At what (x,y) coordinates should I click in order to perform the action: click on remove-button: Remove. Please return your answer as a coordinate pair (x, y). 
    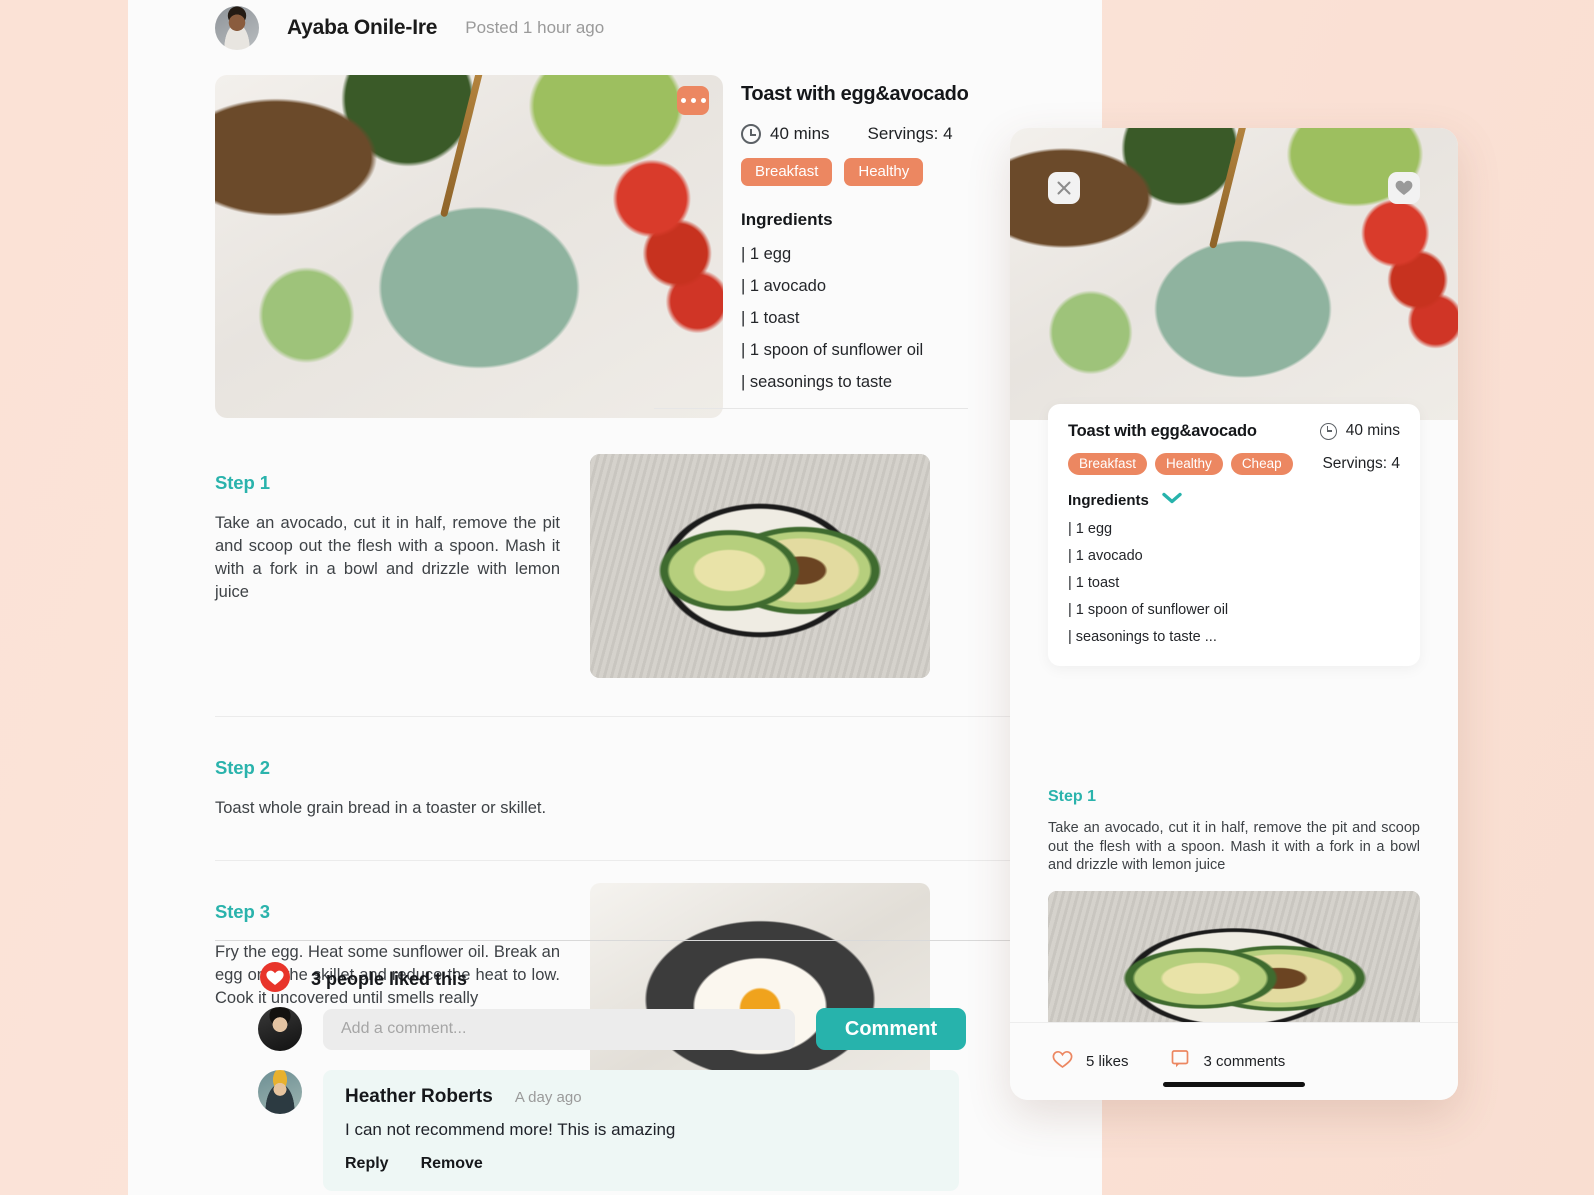
    Looking at the image, I should click on (452, 1164).